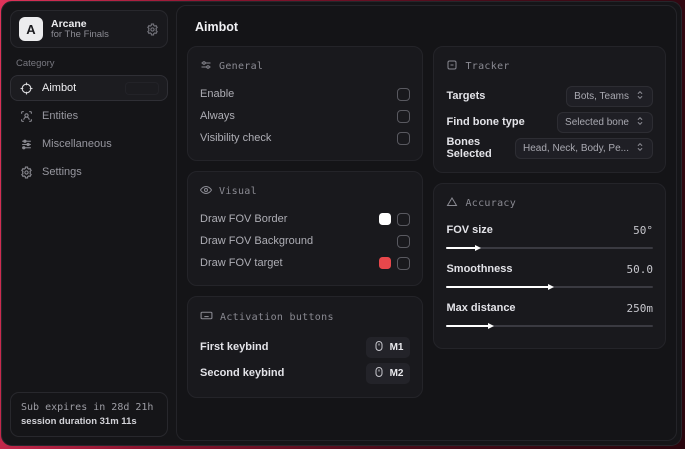 The image size is (685, 449). What do you see at coordinates (206, 317) in the screenshot?
I see `keyboard-icon` at bounding box center [206, 317].